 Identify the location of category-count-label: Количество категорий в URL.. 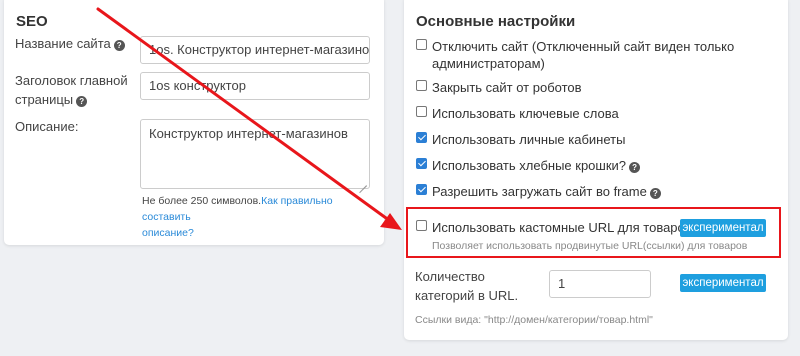
(467, 286).